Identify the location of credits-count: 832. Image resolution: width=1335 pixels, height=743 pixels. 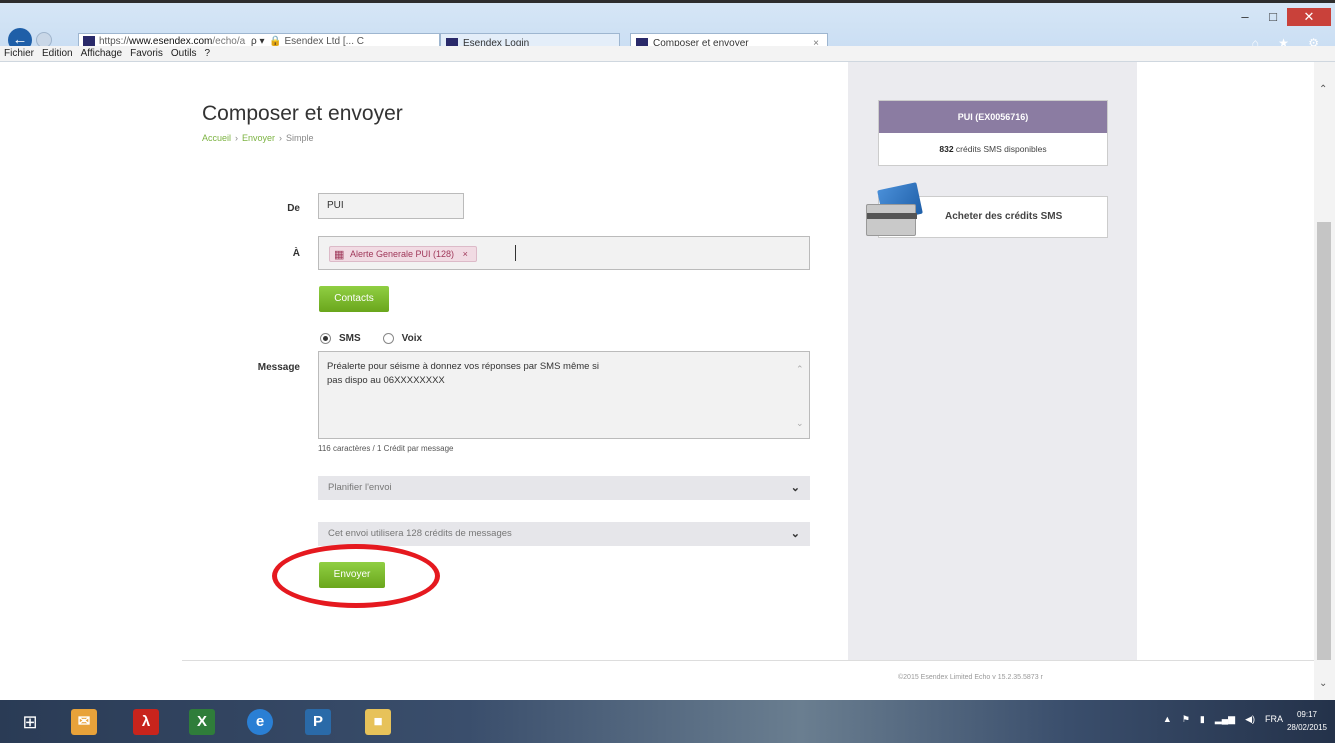
(946, 149).